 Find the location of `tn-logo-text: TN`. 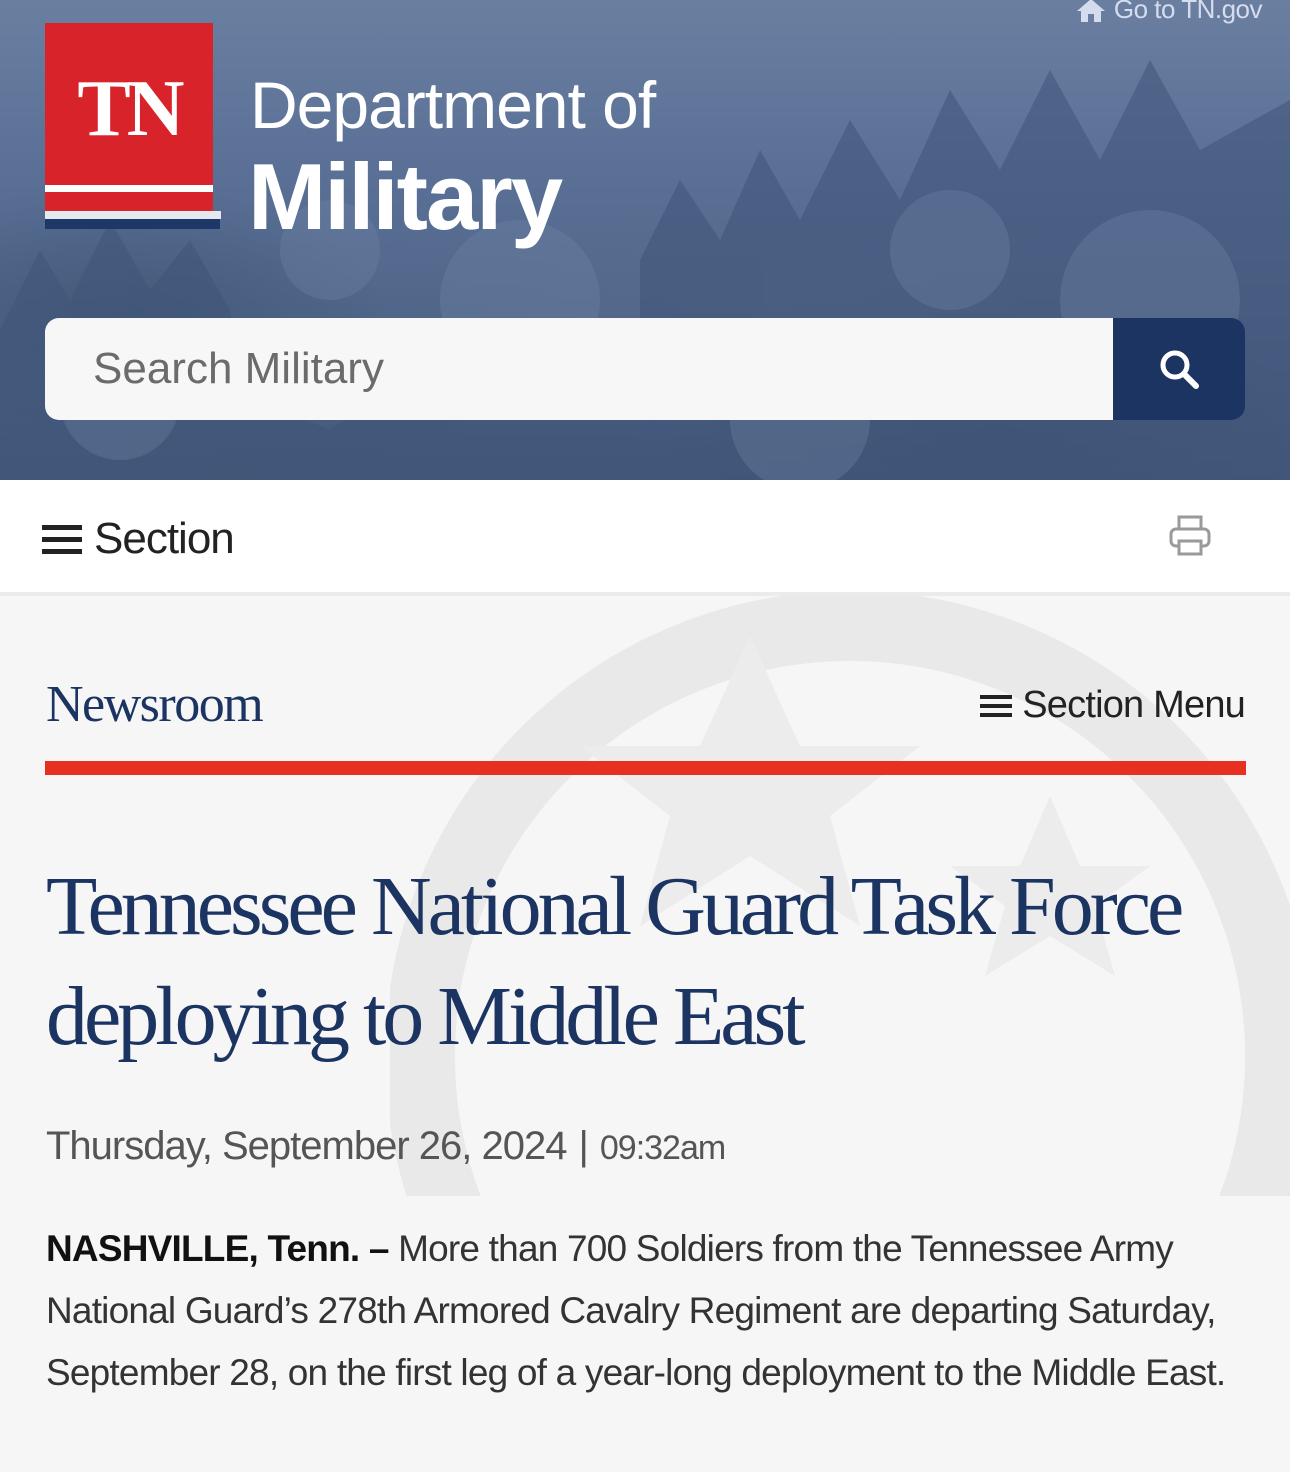

tn-logo-text: TN is located at coordinates (130, 109).